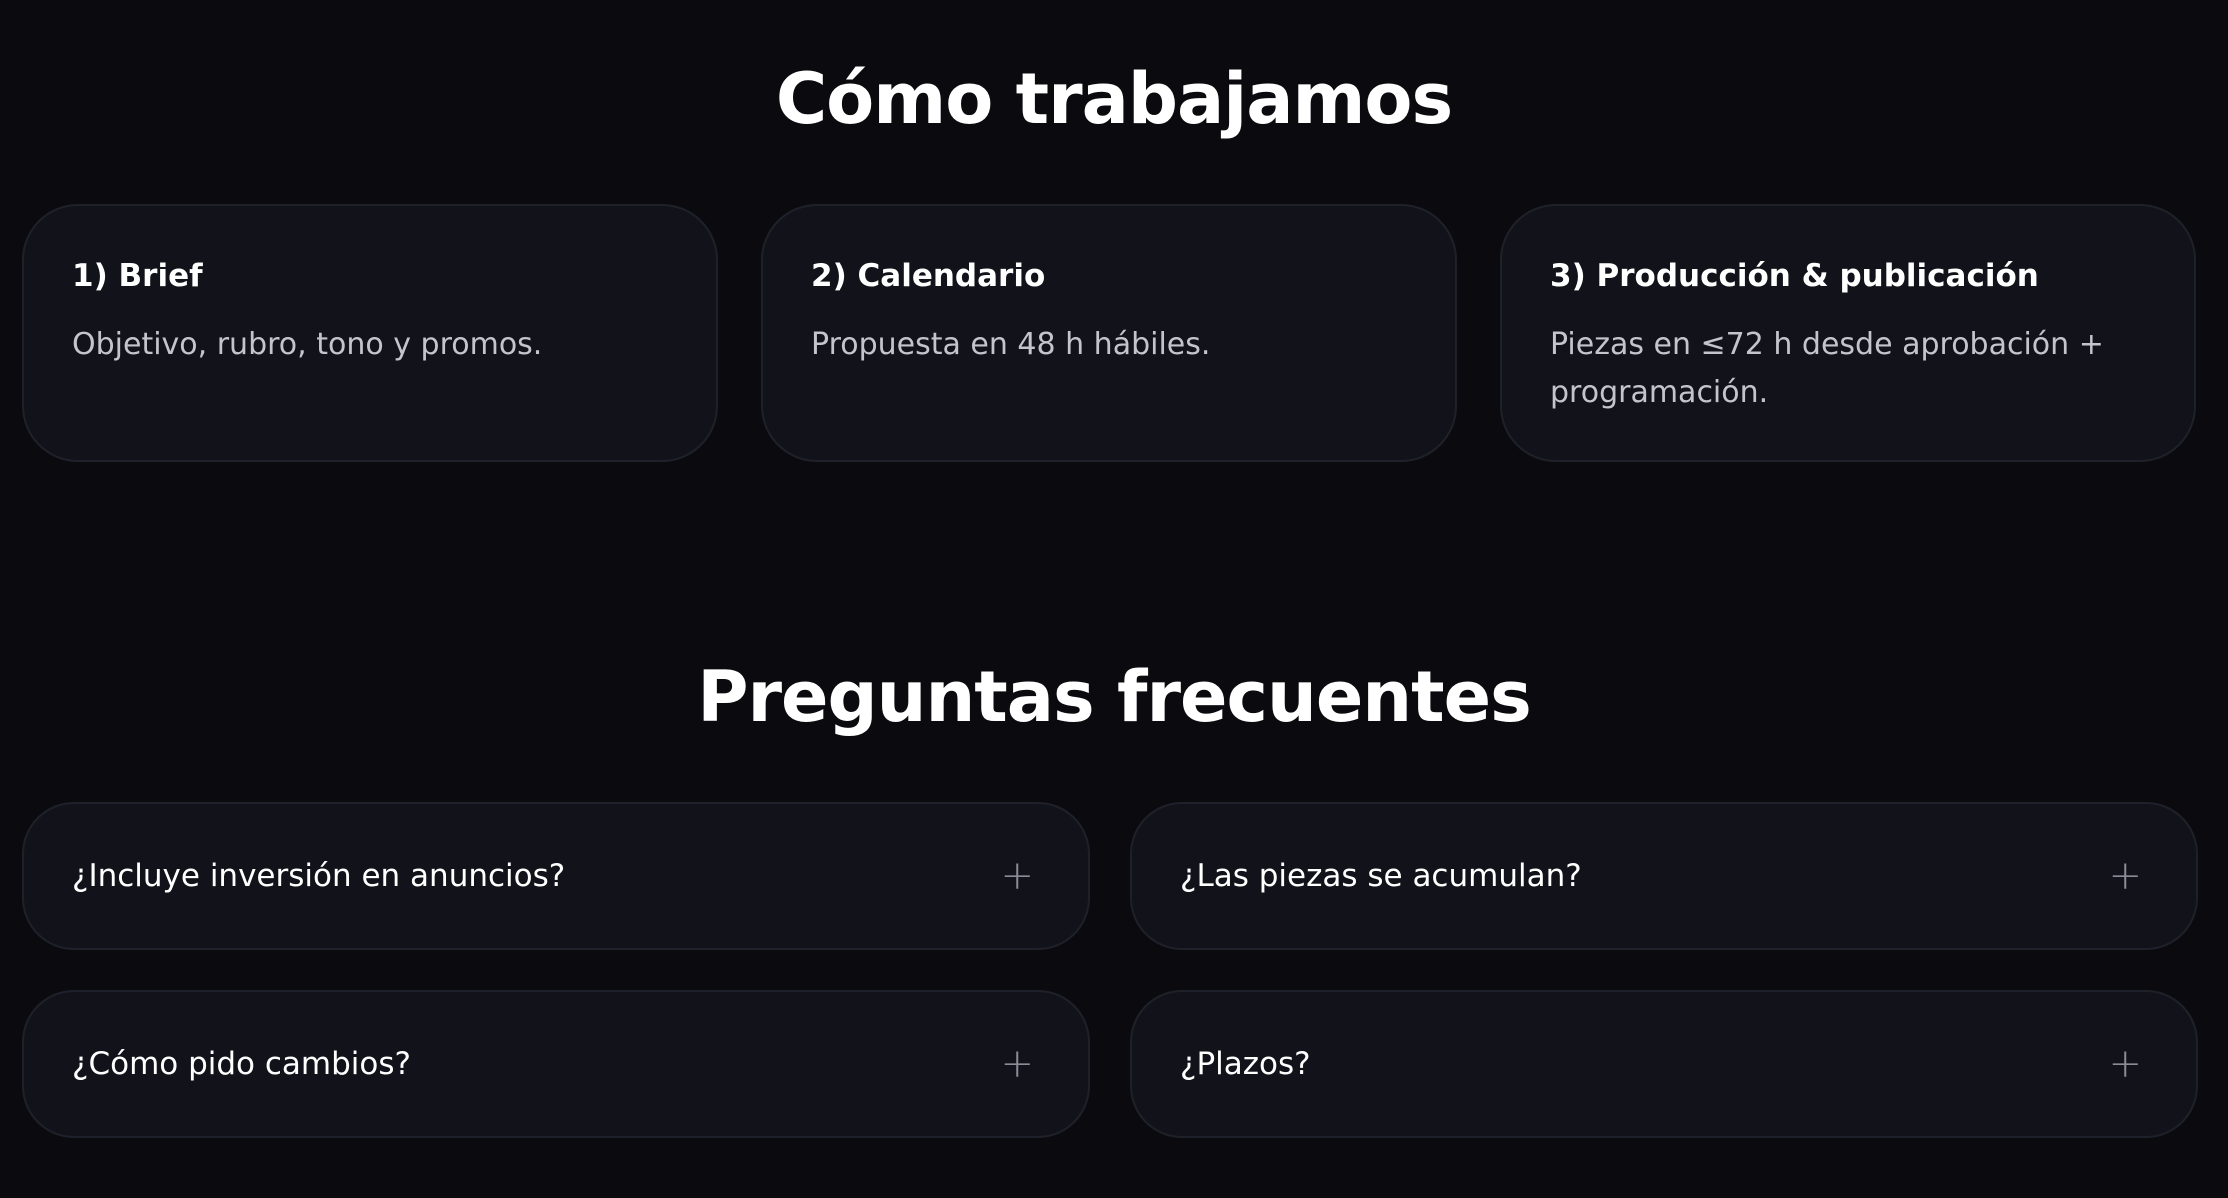  What do you see at coordinates (1114, 697) in the screenshot?
I see `faq-title: Preguntas frecuentes` at bounding box center [1114, 697].